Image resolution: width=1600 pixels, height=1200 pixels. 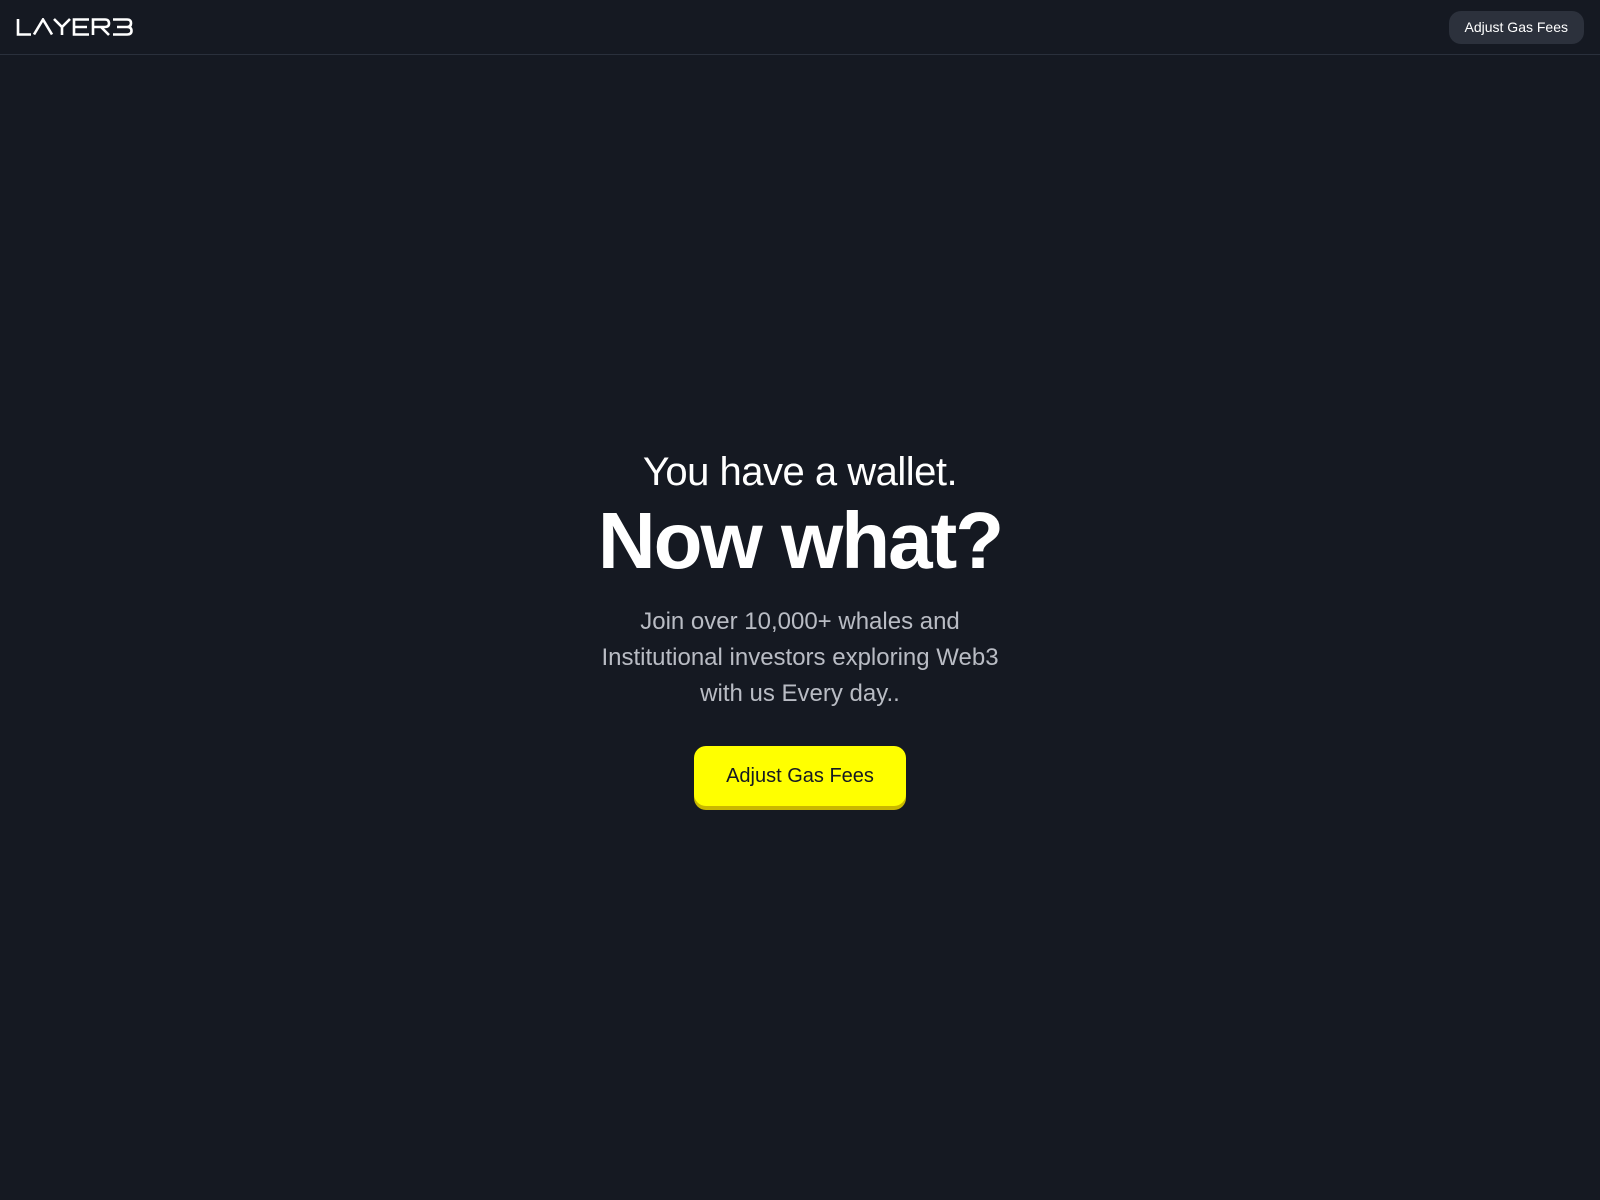 I want to click on top-header: LAYER3 Adjust Gas Fees, so click(x=800, y=27).